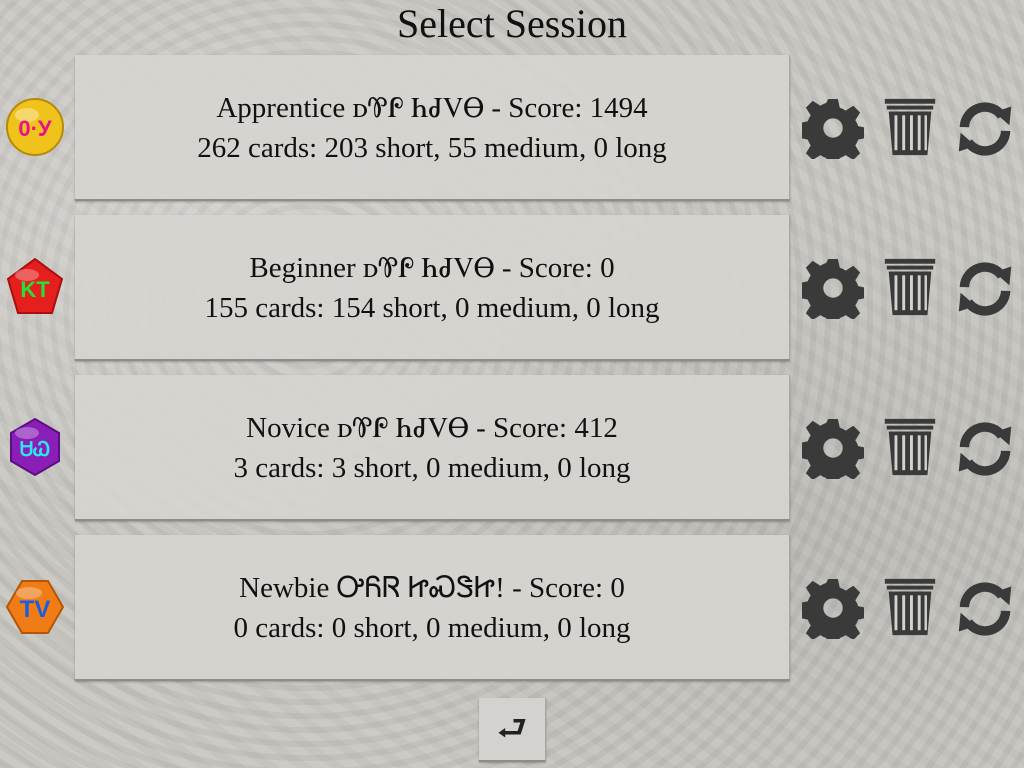  Describe the element at coordinates (432, 308) in the screenshot. I see `session-stats: 155 cards: 154 short, 0 medium, 0 long` at that location.